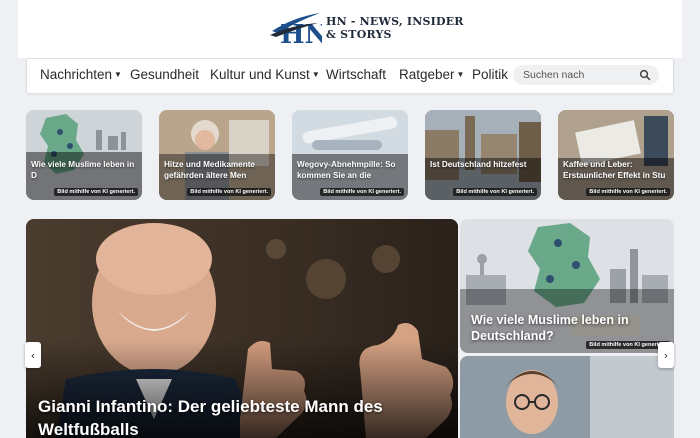  Describe the element at coordinates (301, 33) in the screenshot. I see `logo-letters: HN` at that location.